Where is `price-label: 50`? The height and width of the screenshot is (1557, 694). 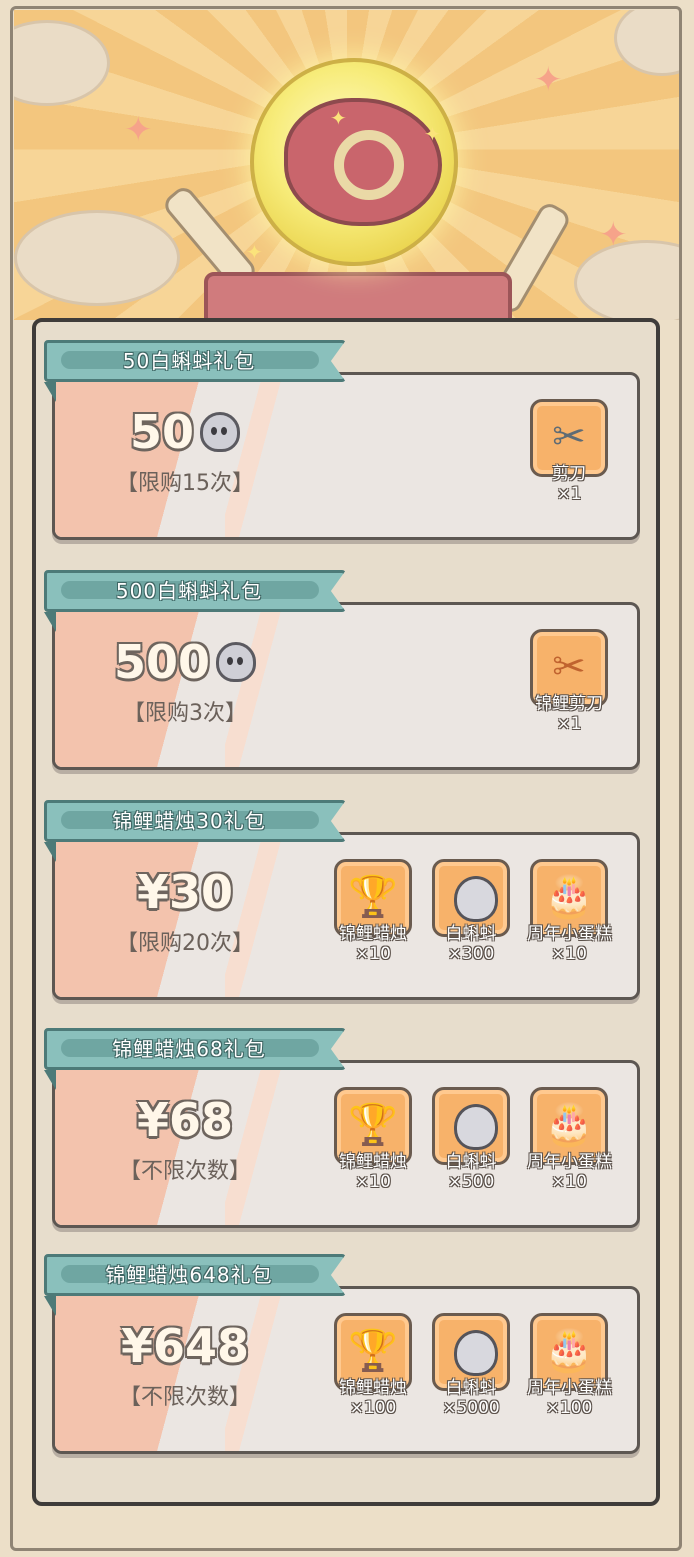 price-label: 50 is located at coordinates (185, 432).